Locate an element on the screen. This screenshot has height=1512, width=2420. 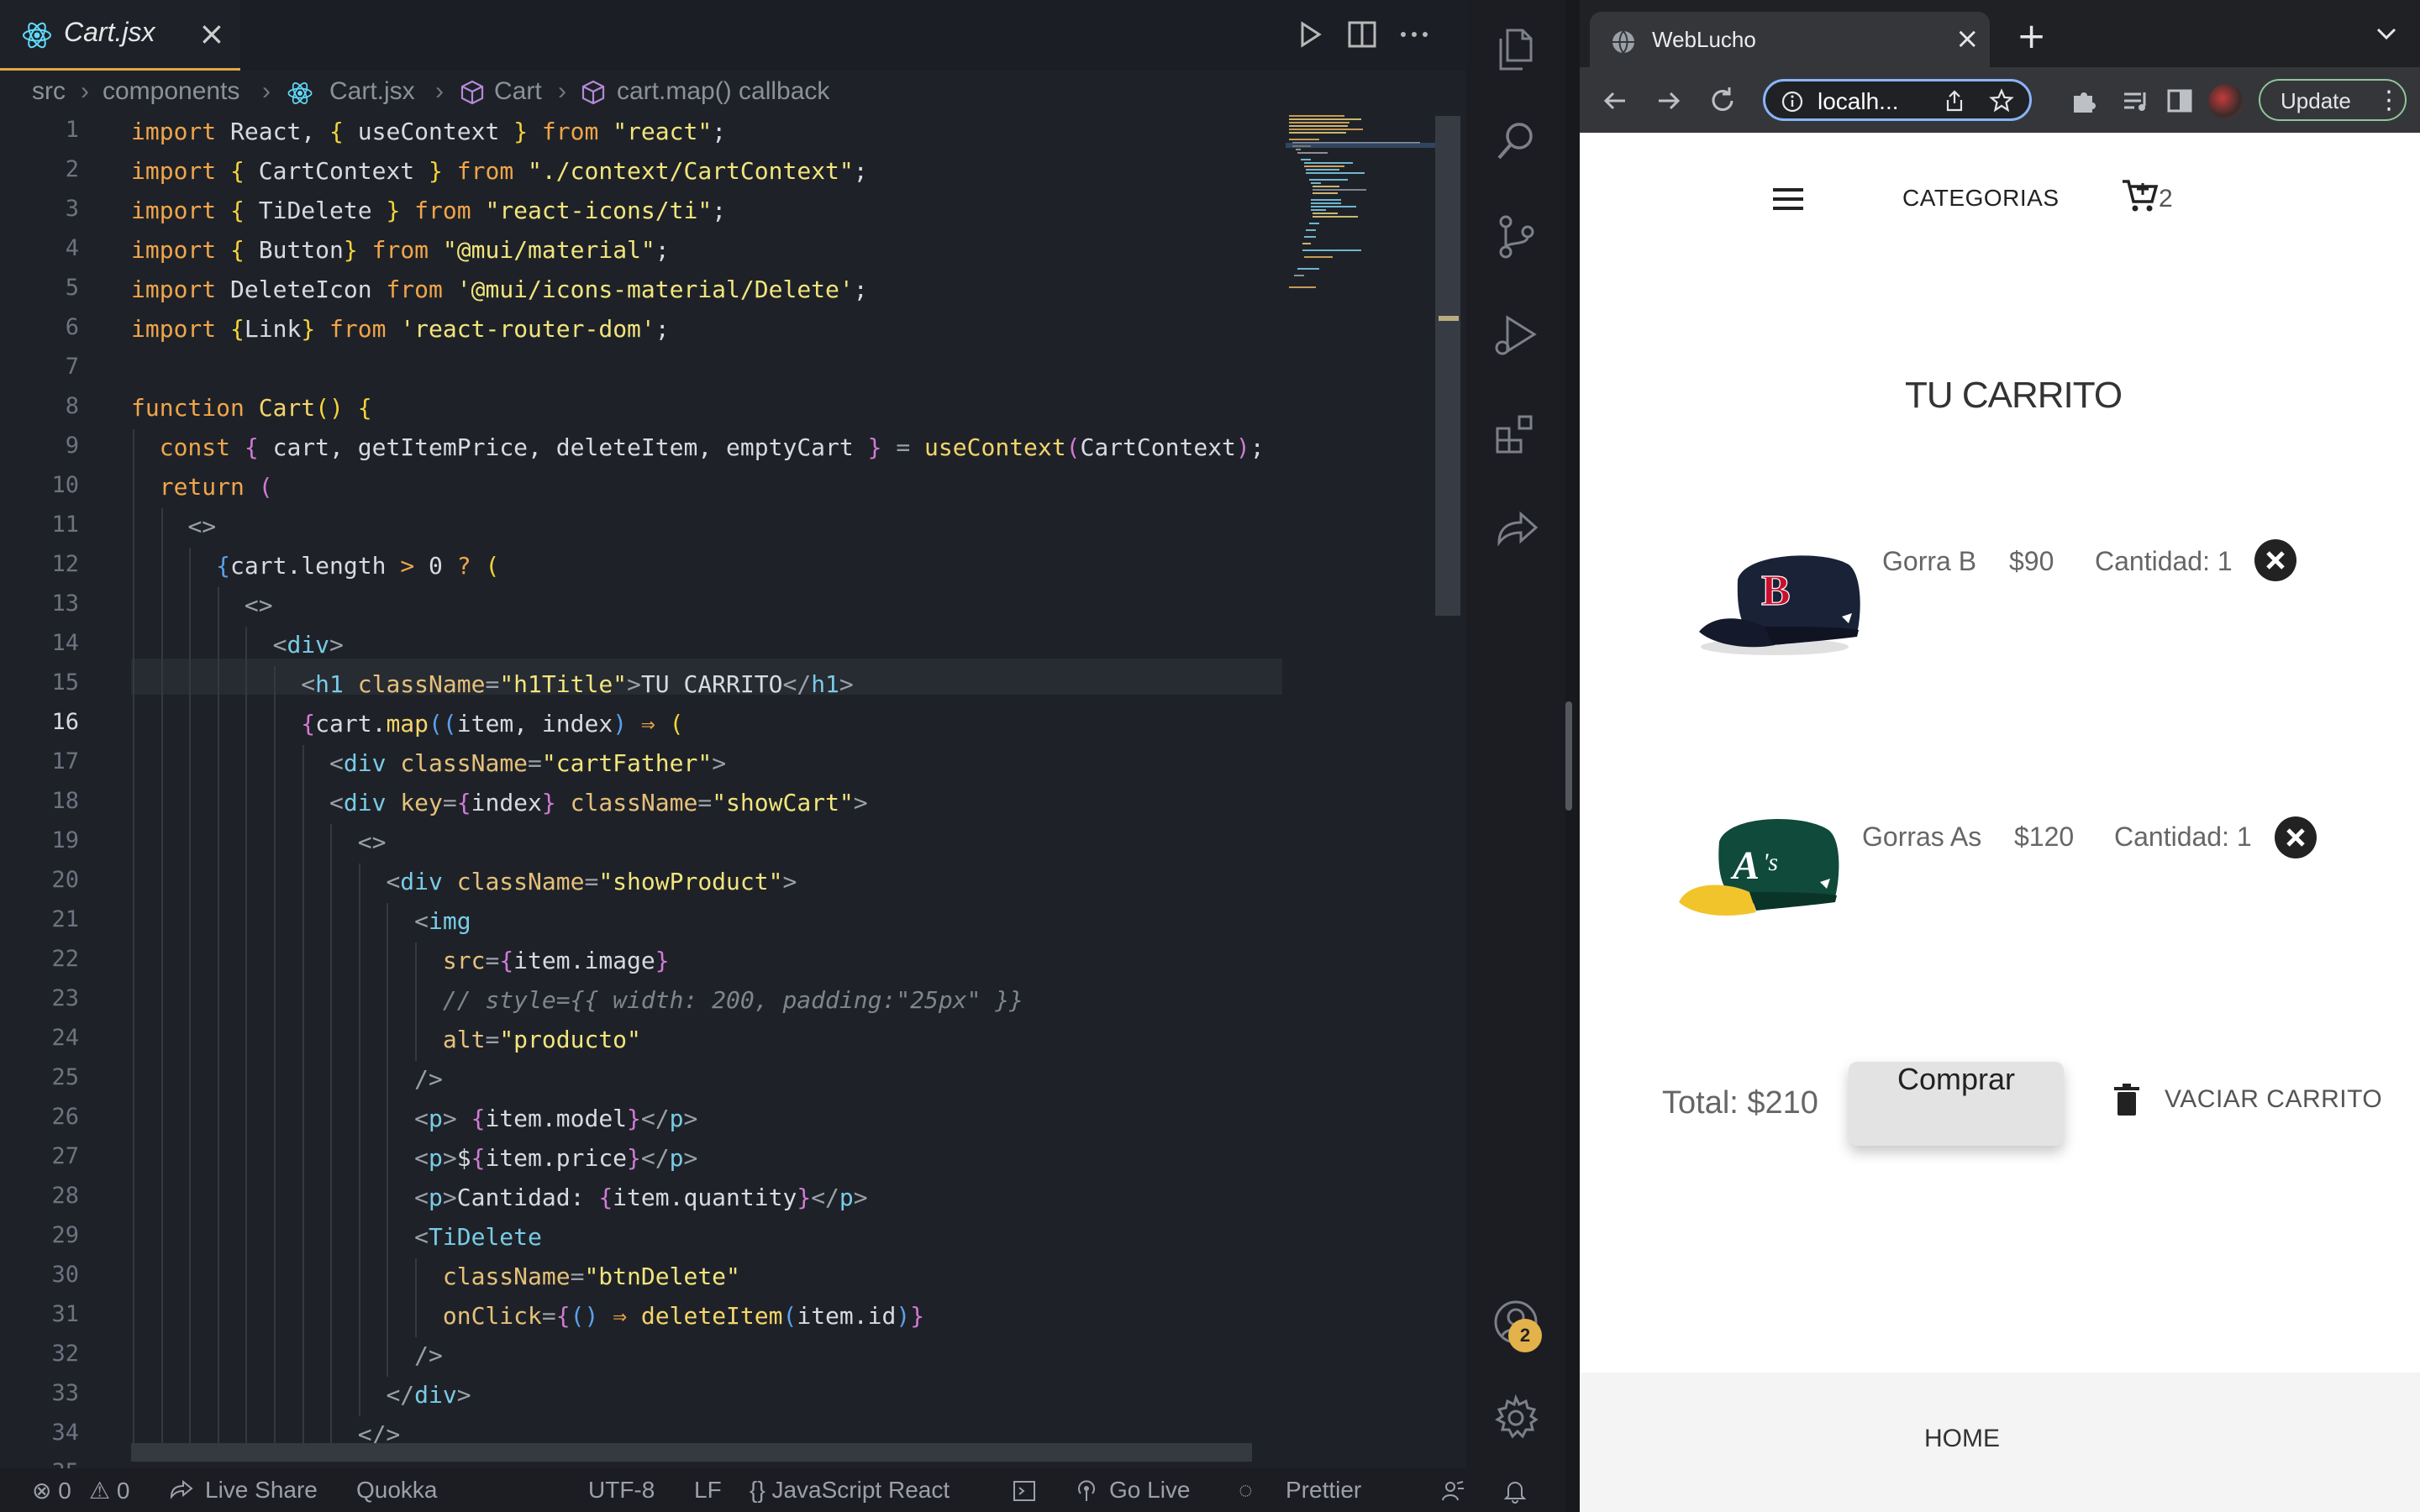
browser-tab-weblucho: WebLucho × is located at coordinates (1790, 41).